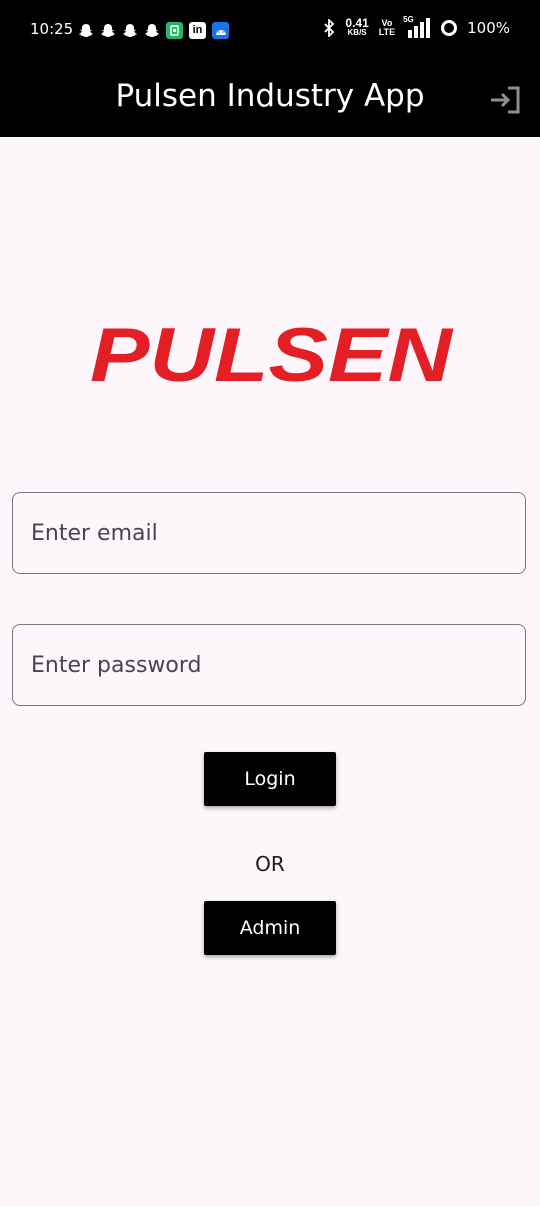 The image size is (540, 1206). I want to click on android-icon, so click(220, 30).